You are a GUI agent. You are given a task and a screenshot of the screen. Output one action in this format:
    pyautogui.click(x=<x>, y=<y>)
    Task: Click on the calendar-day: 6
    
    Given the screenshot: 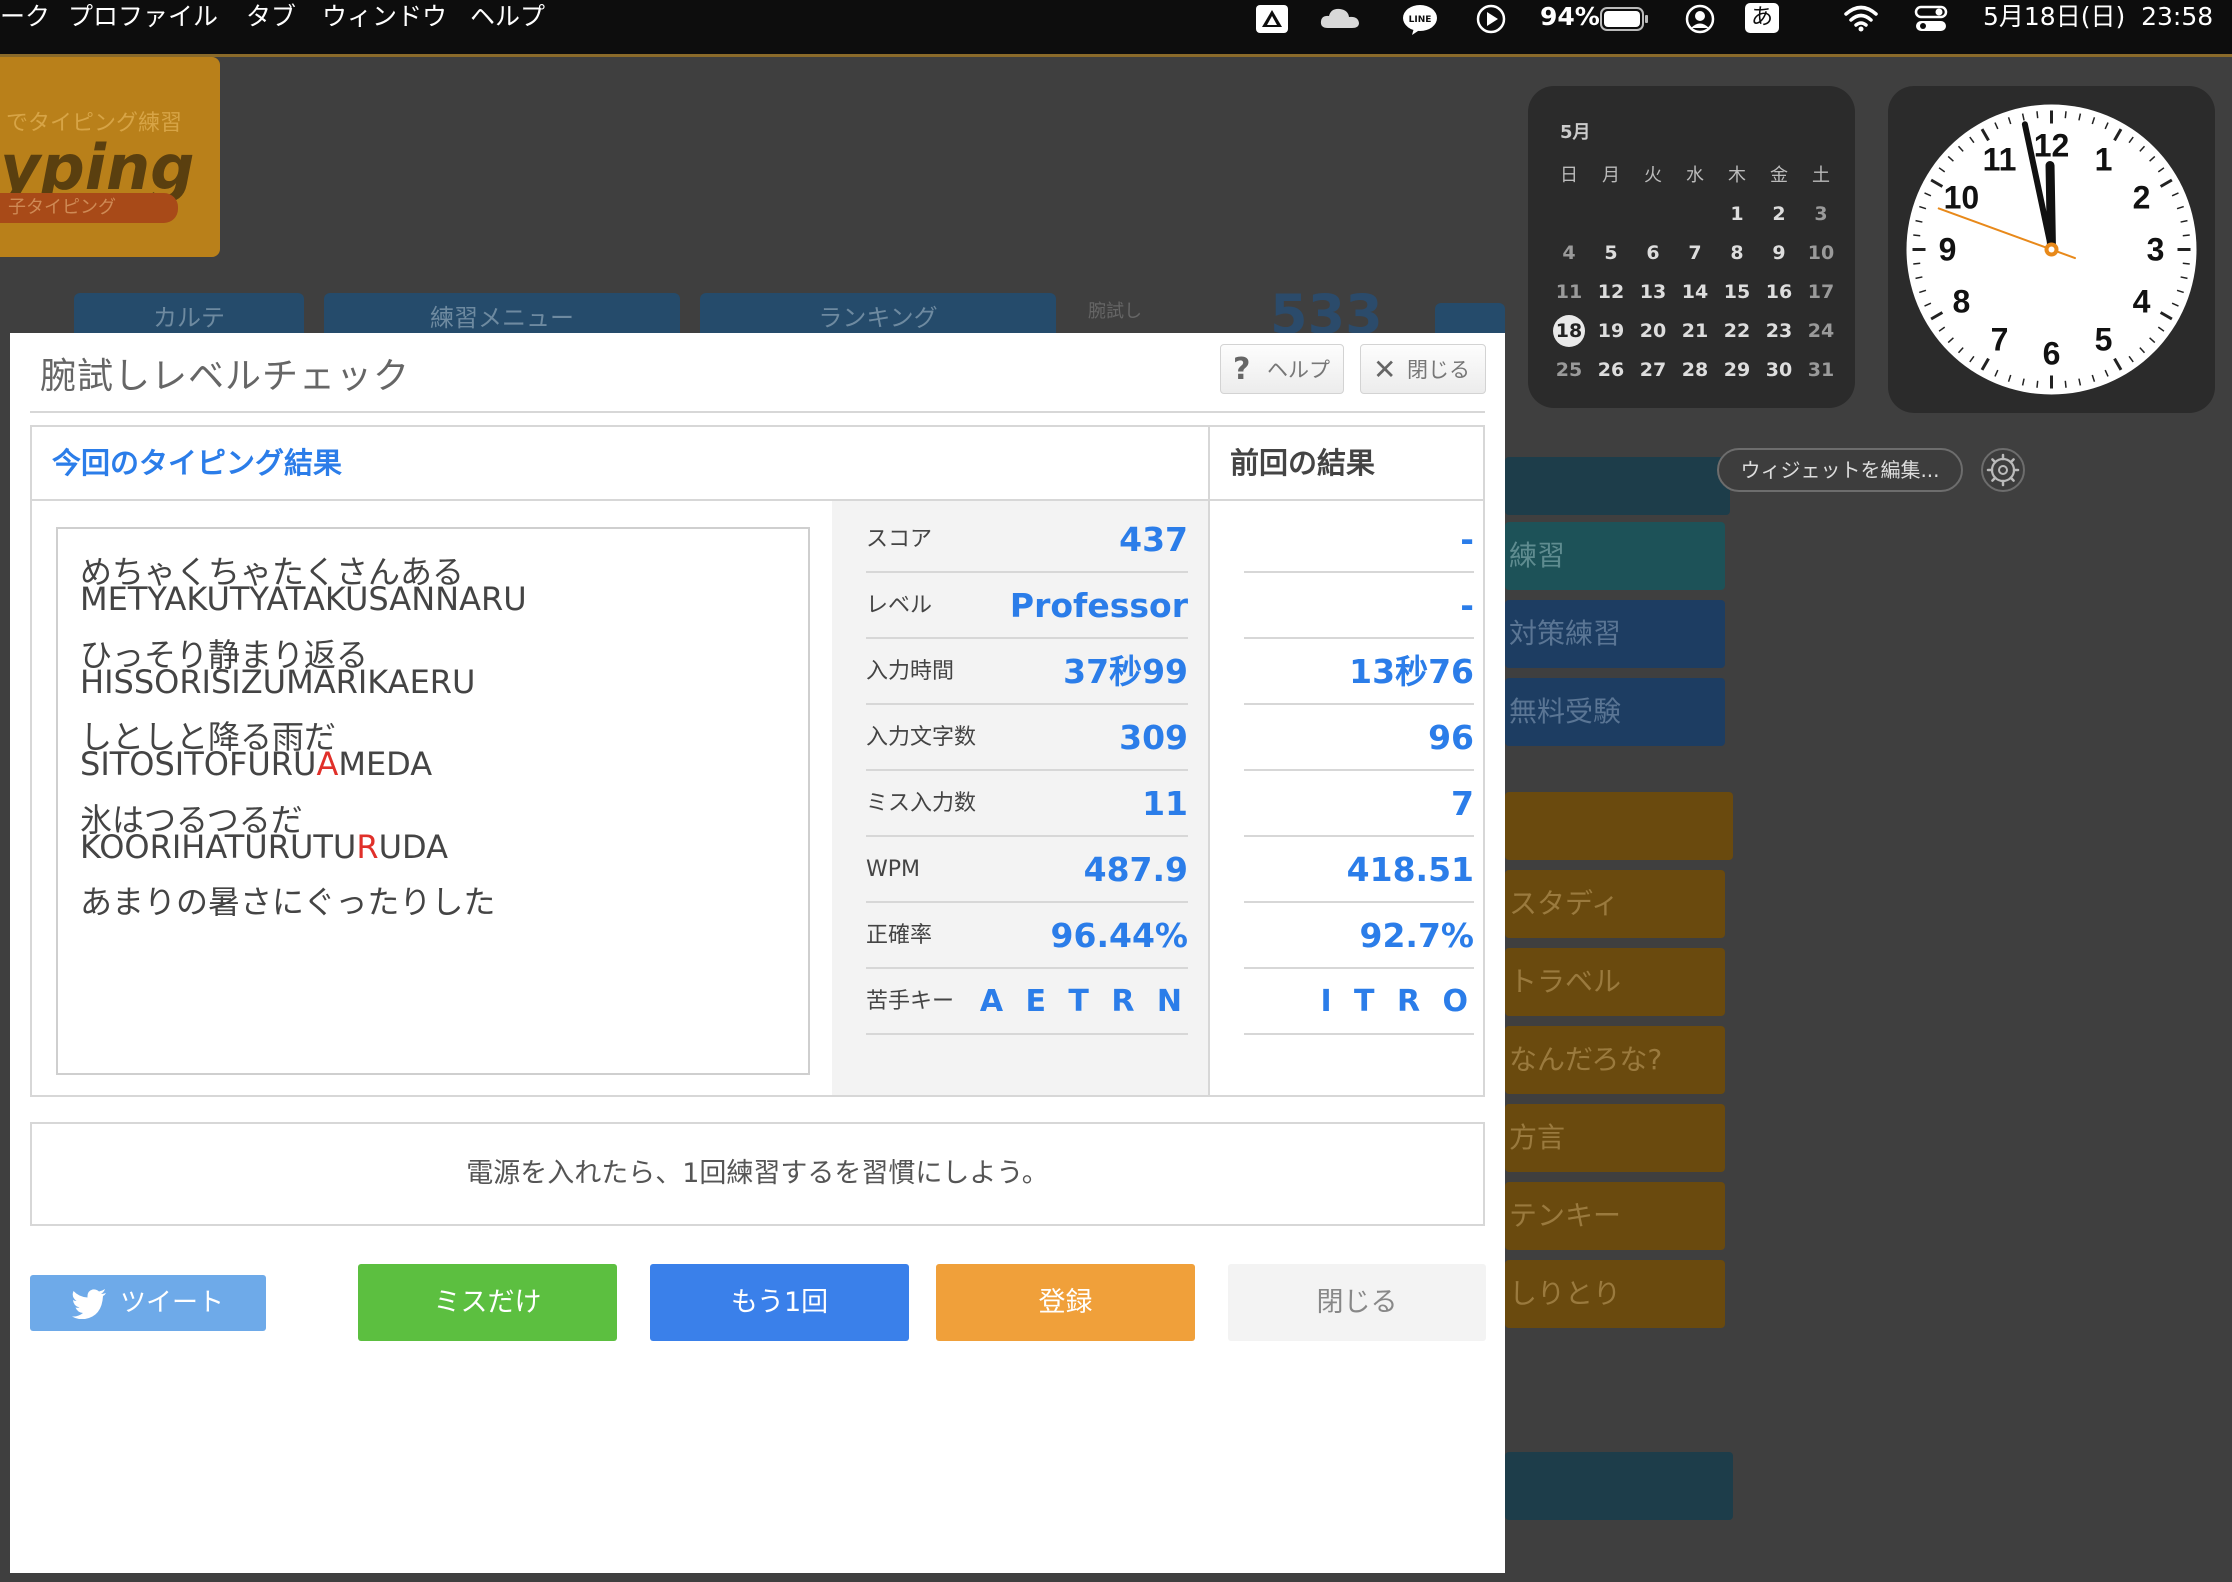 What is the action you would take?
    pyautogui.click(x=1653, y=253)
    